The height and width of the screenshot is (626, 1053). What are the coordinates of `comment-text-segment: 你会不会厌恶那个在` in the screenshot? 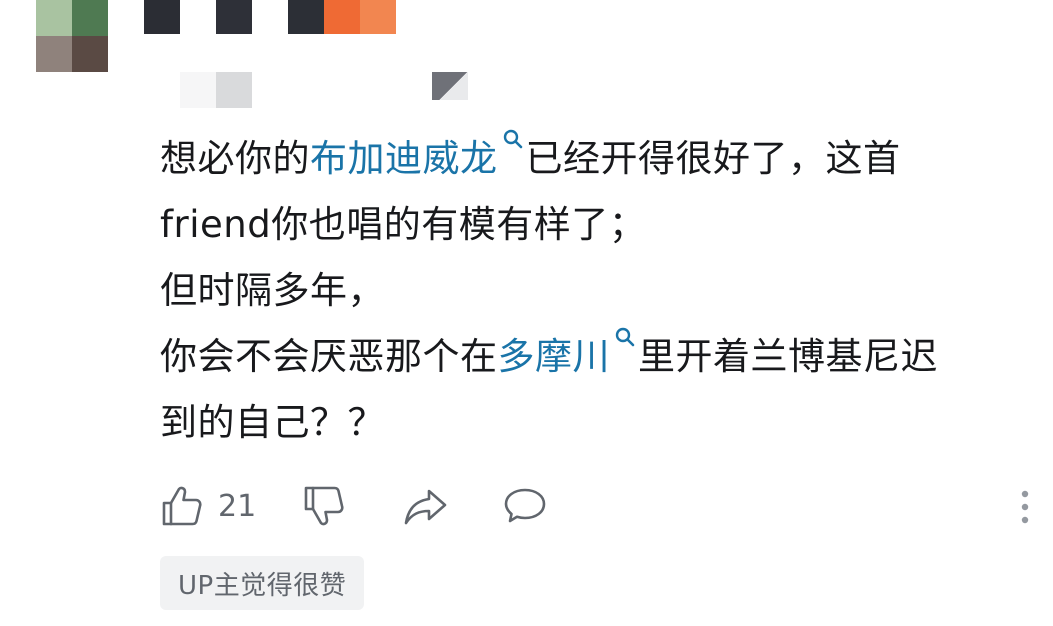 It's located at (329, 356).